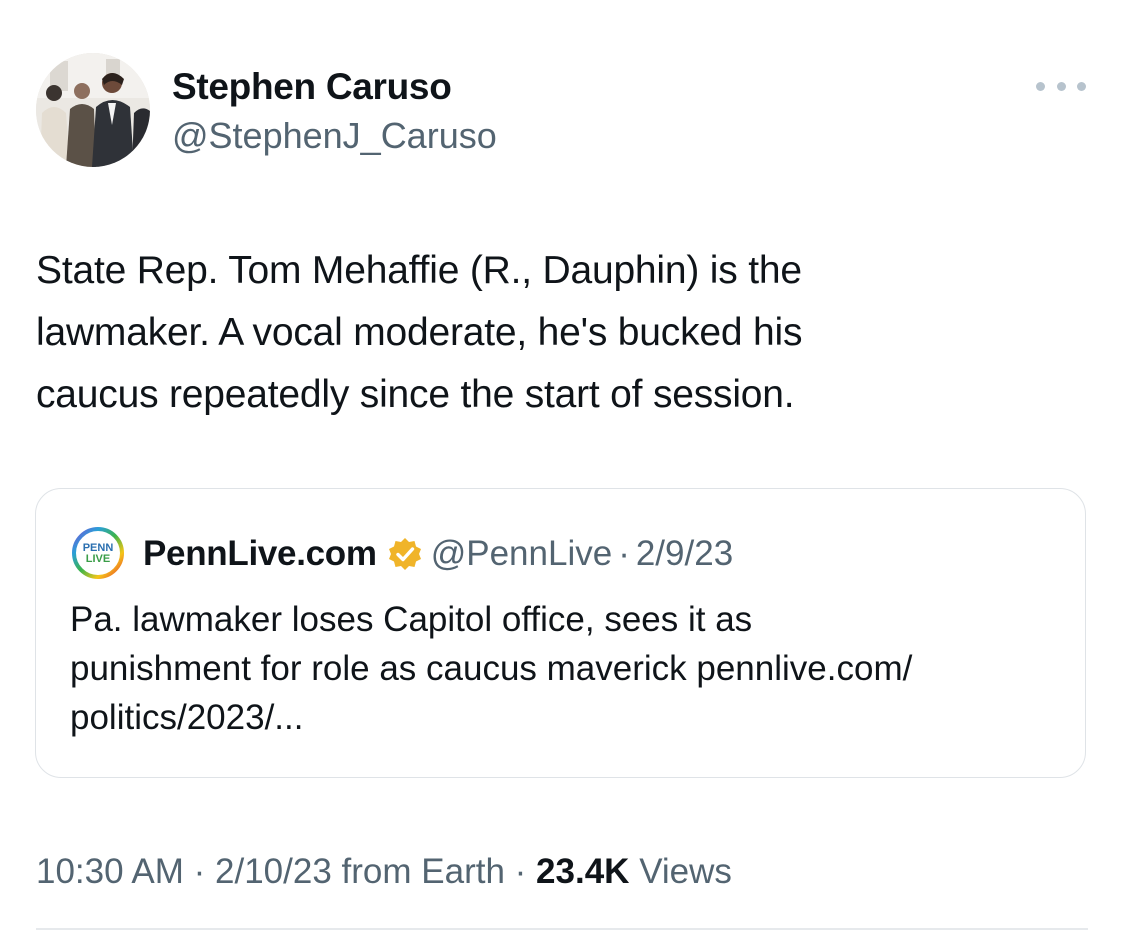  What do you see at coordinates (404, 554) in the screenshot?
I see `verified-badge-icon` at bounding box center [404, 554].